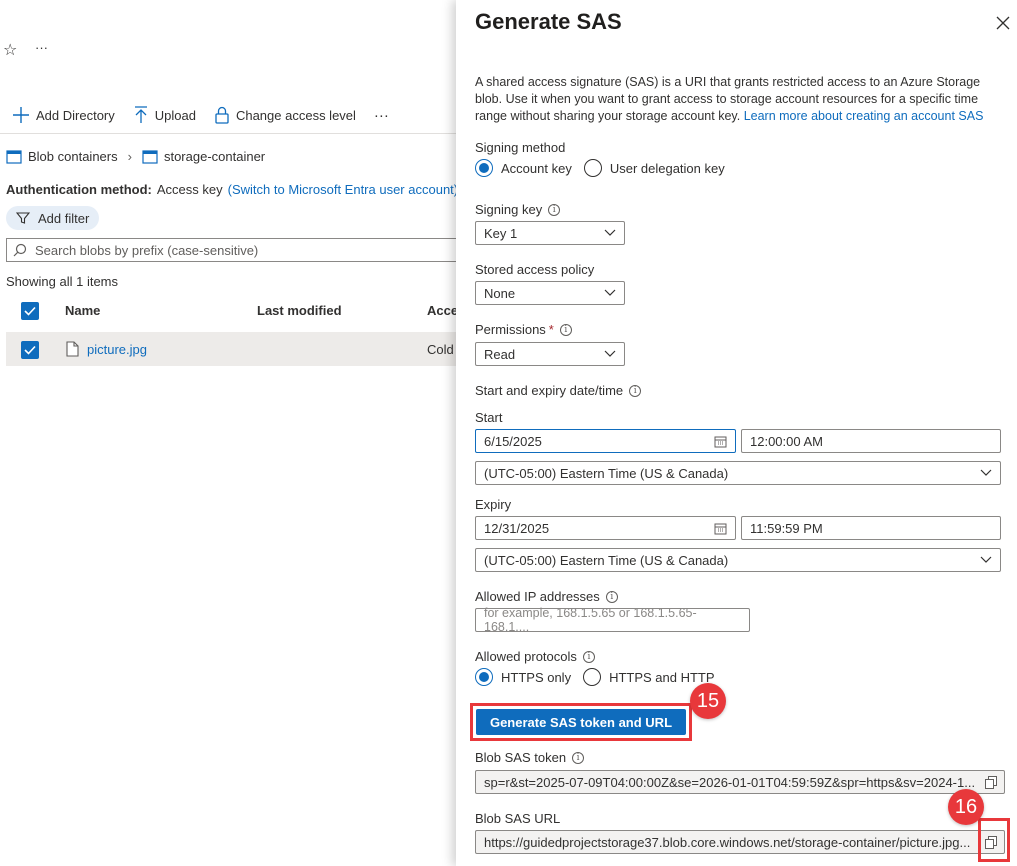 The width and height of the screenshot is (1017, 866). What do you see at coordinates (140, 114) in the screenshot?
I see `upload-icon` at bounding box center [140, 114].